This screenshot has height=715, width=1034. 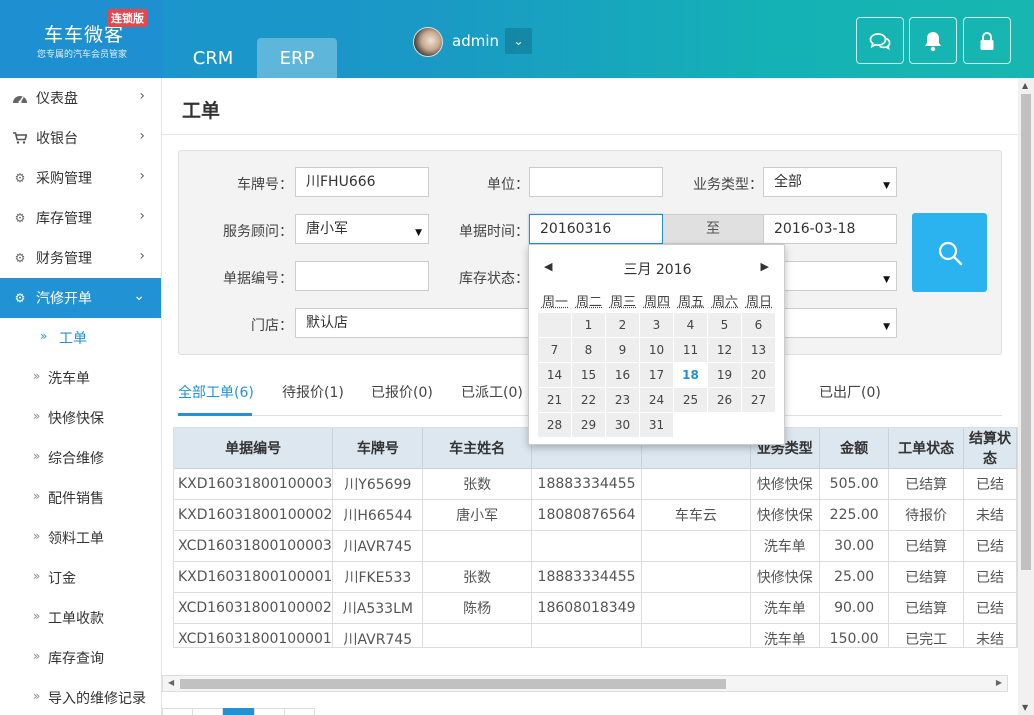 What do you see at coordinates (830, 182) in the screenshot?
I see `biztype-select: 全部 ▼` at bounding box center [830, 182].